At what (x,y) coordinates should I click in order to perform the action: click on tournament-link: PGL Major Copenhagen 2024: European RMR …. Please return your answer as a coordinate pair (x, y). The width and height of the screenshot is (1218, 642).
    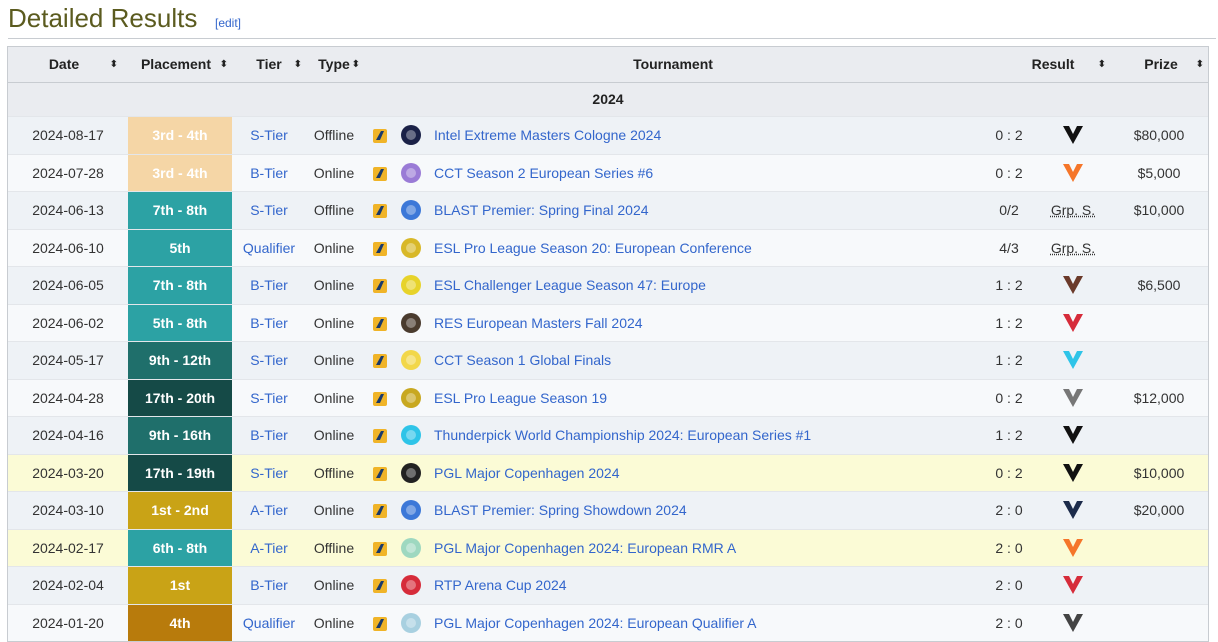
    Looking at the image, I should click on (694, 548).